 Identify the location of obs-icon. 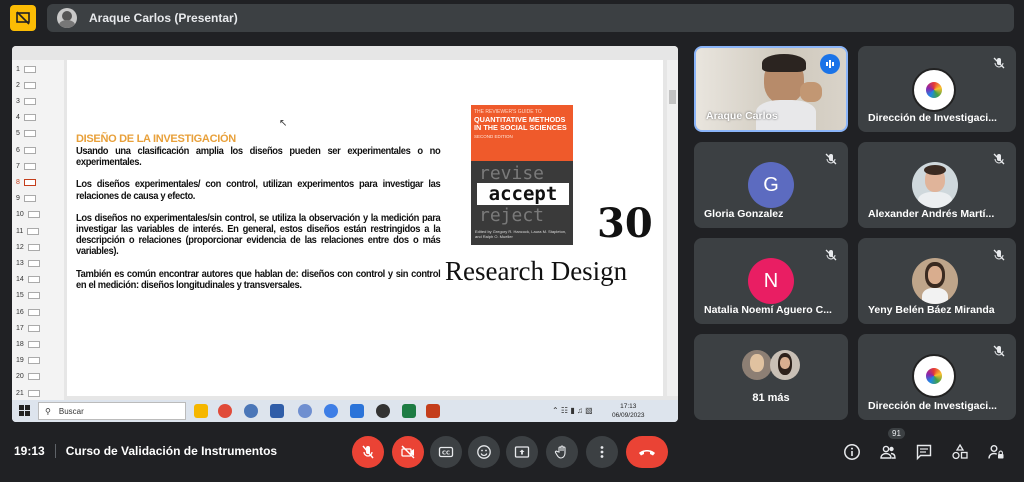
(383, 411).